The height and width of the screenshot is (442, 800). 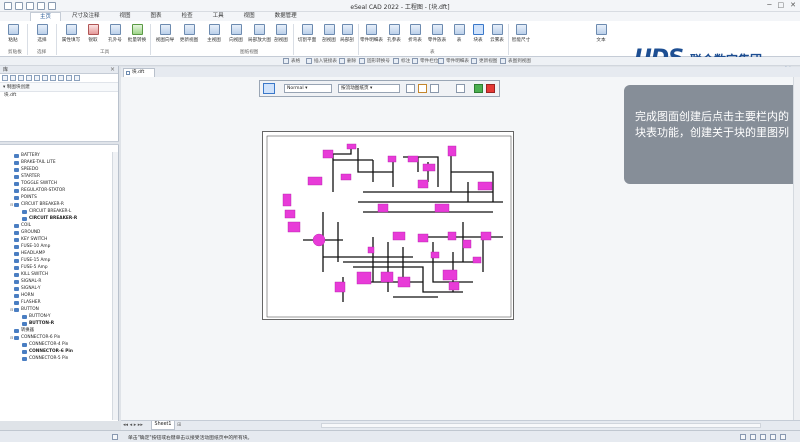 What do you see at coordinates (214, 37) in the screenshot?
I see `main-view-button: 主视图` at bounding box center [214, 37].